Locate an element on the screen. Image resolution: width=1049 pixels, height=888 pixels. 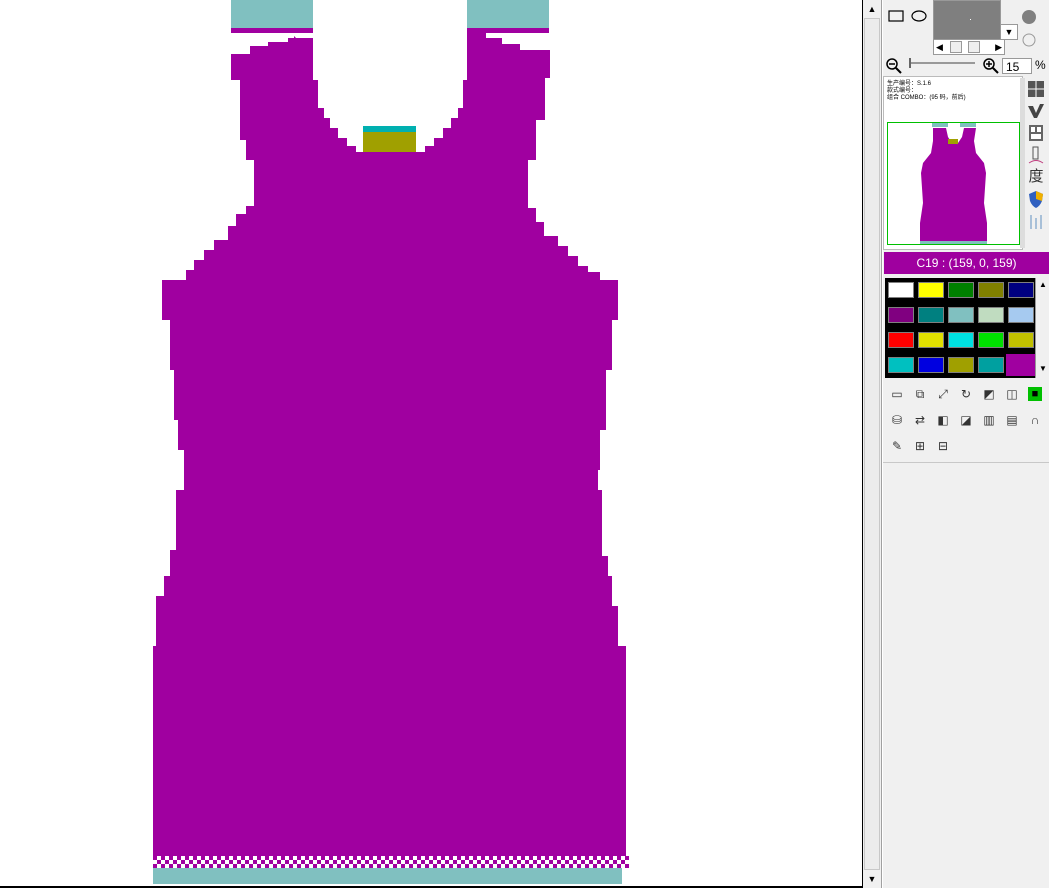
scroll-thumb-small is located at coordinates (956, 47).